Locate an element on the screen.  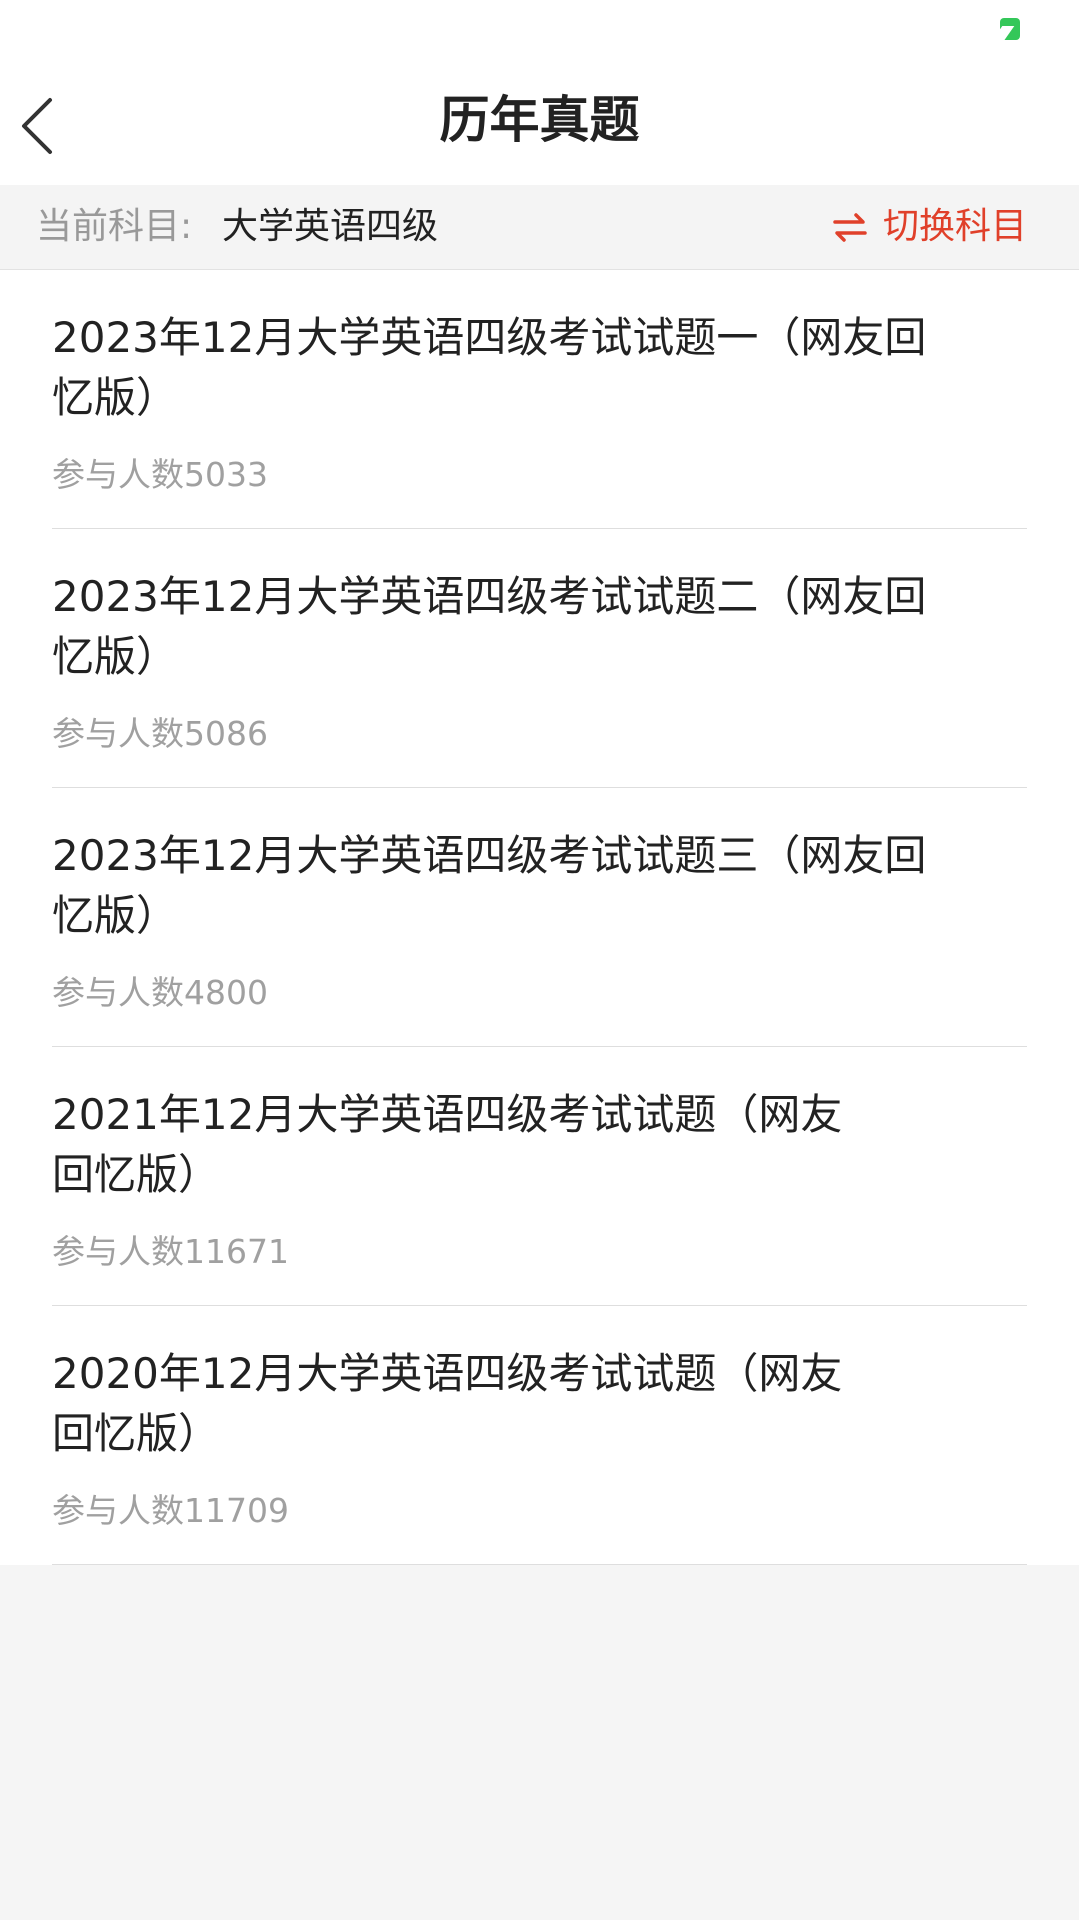
list-item: 2023年12月大学英语四级考试试题二（网友回 忆版） 参与人数5086 is located at coordinates (539, 658).